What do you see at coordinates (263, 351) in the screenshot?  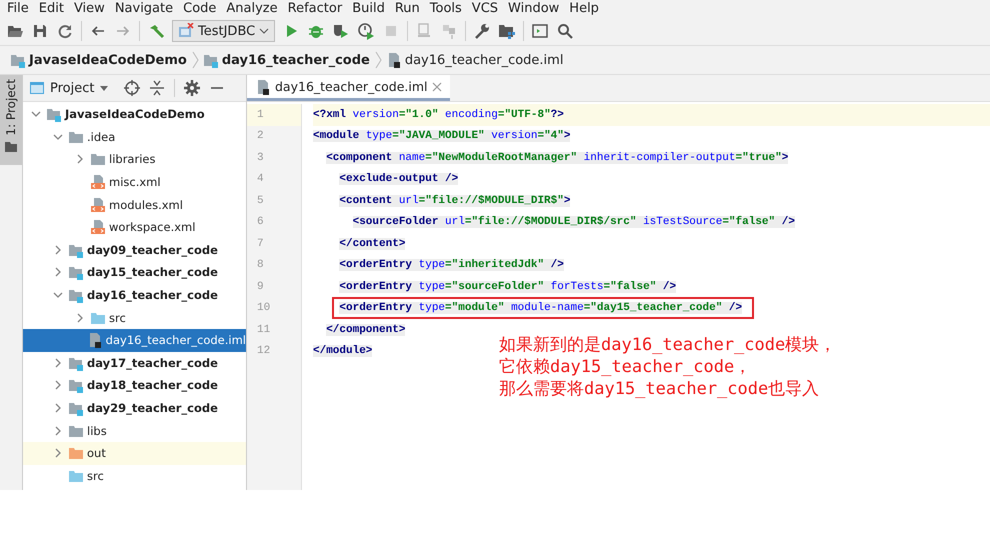 I see `line-number: 12` at bounding box center [263, 351].